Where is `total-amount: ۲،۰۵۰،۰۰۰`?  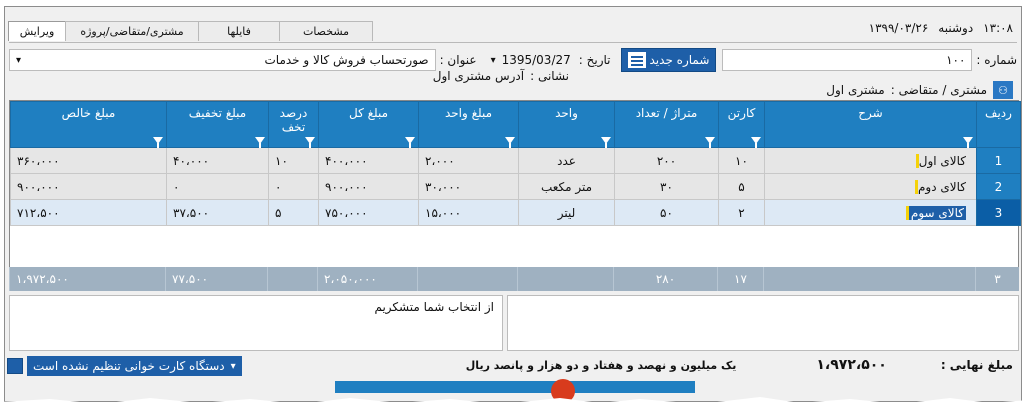 total-amount: ۲،۰۵۰،۰۰۰ is located at coordinates (367, 279).